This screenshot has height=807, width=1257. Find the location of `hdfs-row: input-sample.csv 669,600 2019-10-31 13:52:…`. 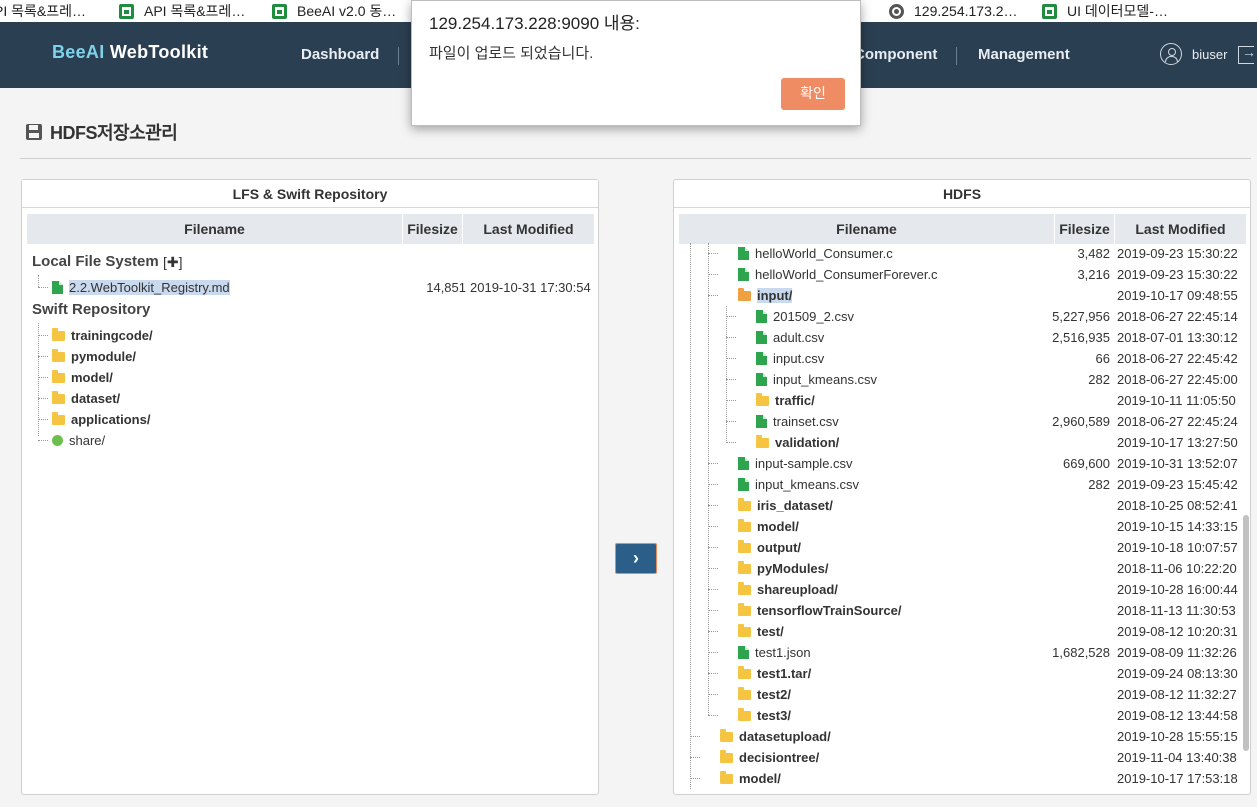

hdfs-row: input-sample.csv 669,600 2019-10-31 13:52:… is located at coordinates (962, 463).